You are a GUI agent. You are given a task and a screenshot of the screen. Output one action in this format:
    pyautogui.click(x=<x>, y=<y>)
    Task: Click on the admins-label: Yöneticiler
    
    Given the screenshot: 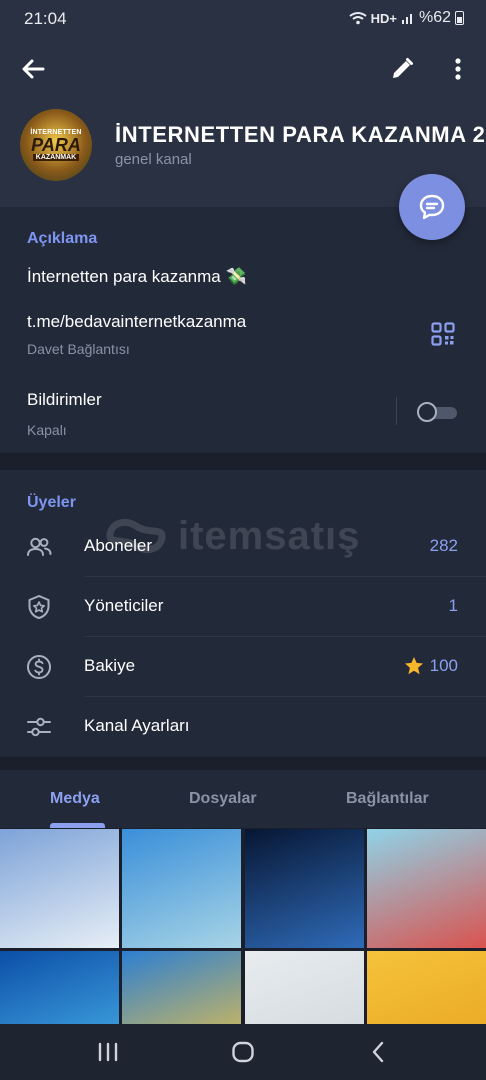 What is the action you would take?
    pyautogui.click(x=124, y=605)
    